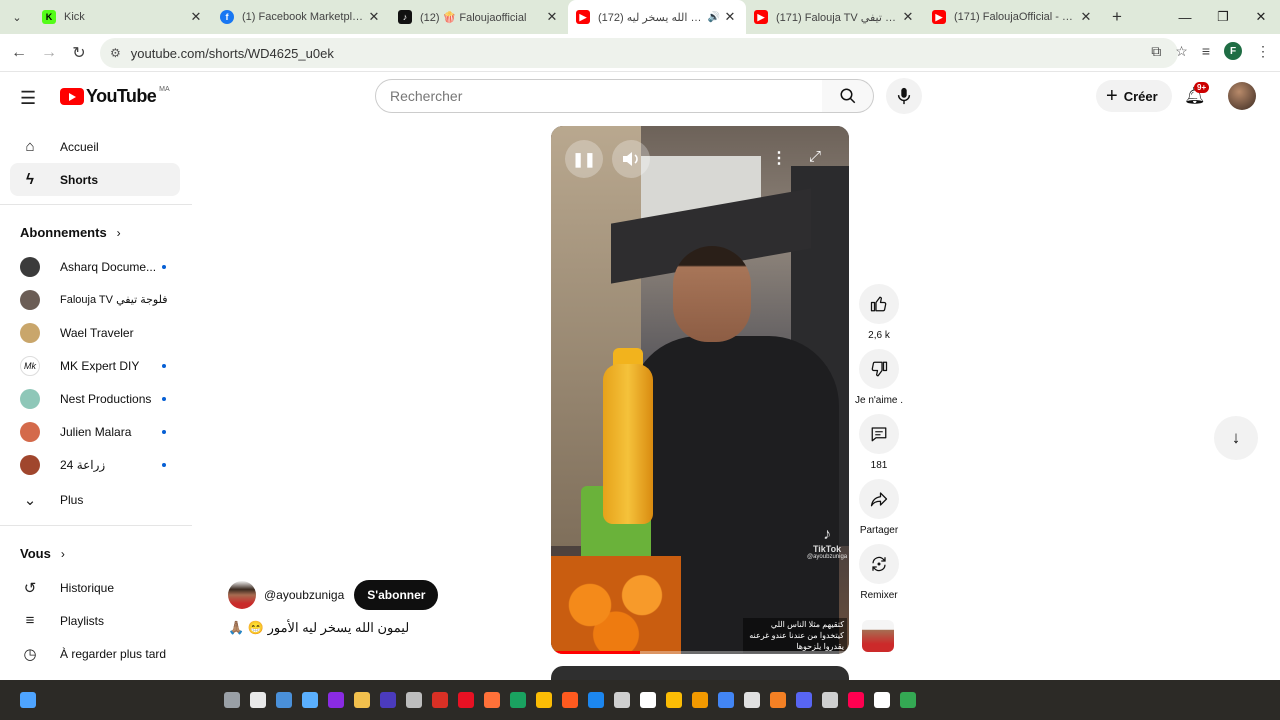 Image resolution: width=1280 pixels, height=720 pixels. Describe the element at coordinates (115, 53) in the screenshot. I see `site-info-icon: ⚙` at that location.